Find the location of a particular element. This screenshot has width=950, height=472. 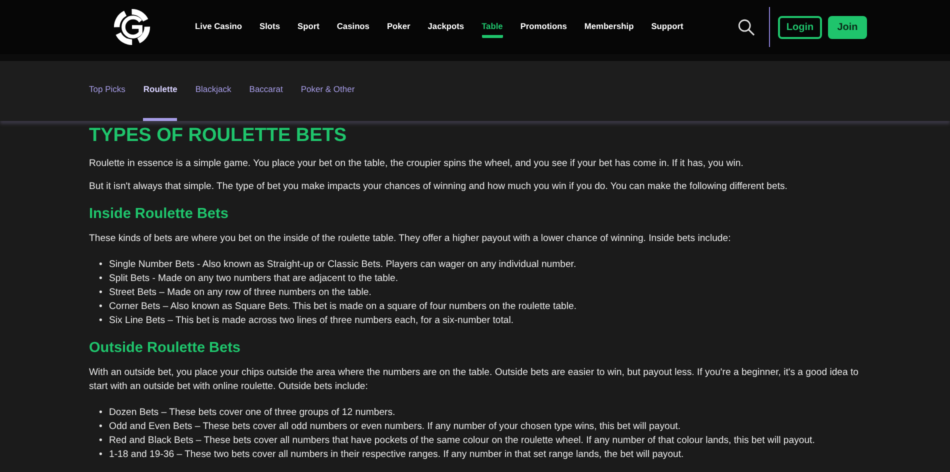

nav-link: Sport is located at coordinates (309, 27).